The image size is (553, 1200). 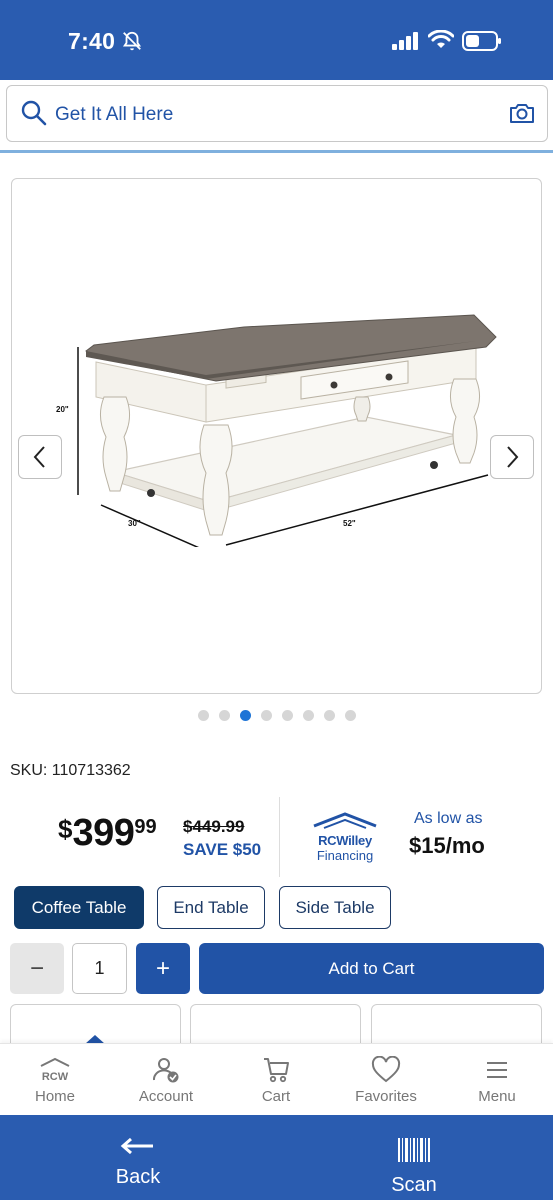 What do you see at coordinates (349, 523) in the screenshot?
I see `width-dimension-label: 52"` at bounding box center [349, 523].